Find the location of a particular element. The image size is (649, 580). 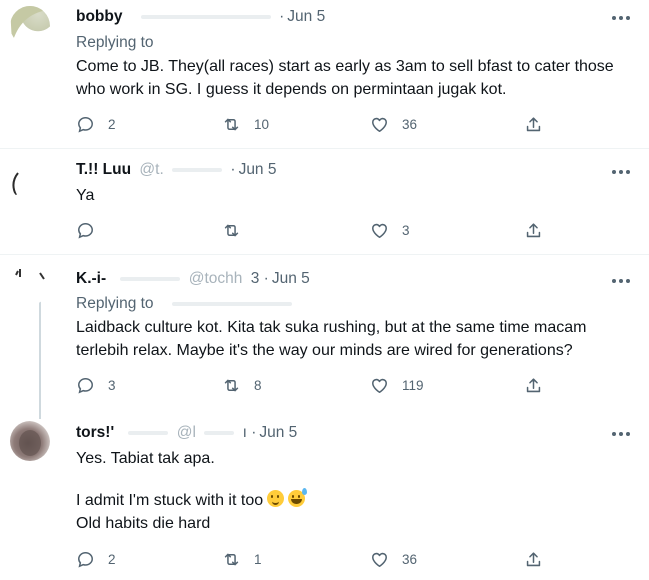

handle: @t. is located at coordinates (151, 169).